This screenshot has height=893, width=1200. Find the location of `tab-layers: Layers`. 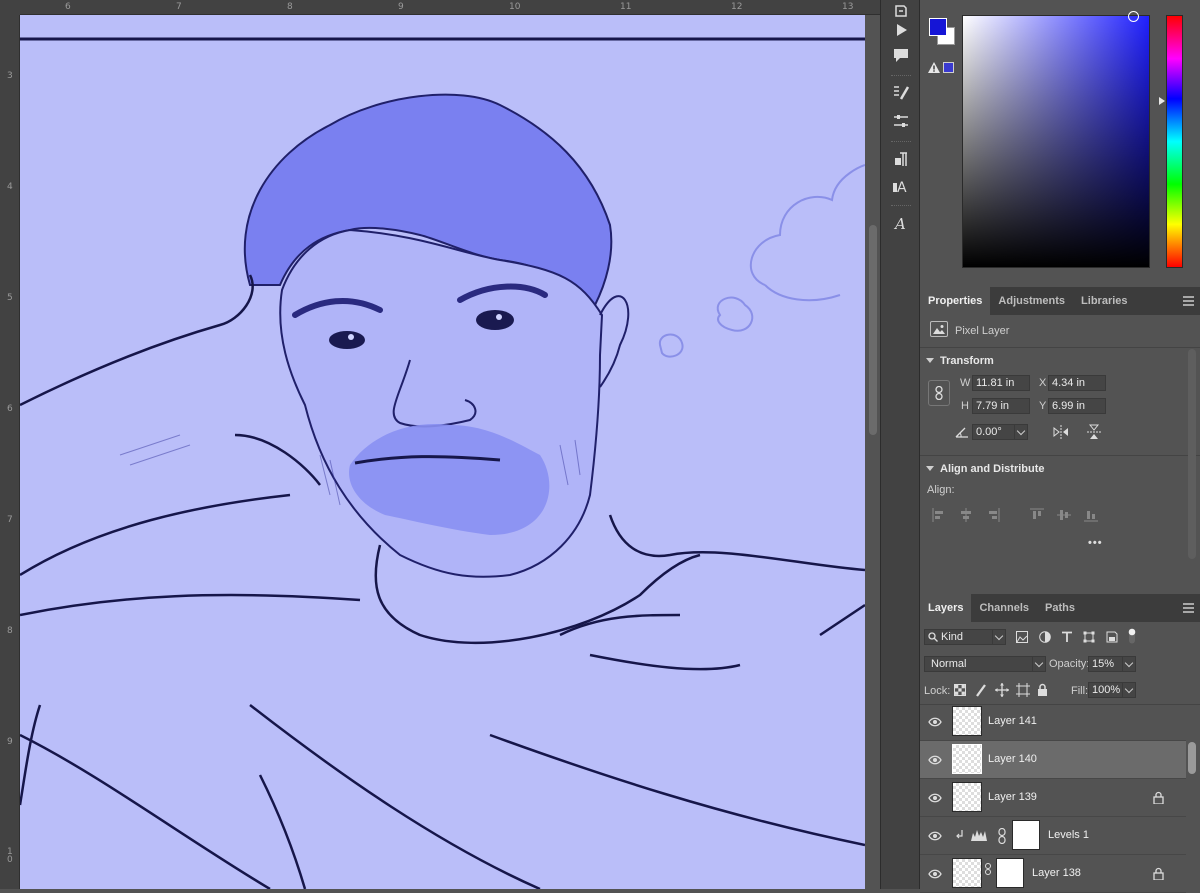

tab-layers: Layers is located at coordinates (946, 608).